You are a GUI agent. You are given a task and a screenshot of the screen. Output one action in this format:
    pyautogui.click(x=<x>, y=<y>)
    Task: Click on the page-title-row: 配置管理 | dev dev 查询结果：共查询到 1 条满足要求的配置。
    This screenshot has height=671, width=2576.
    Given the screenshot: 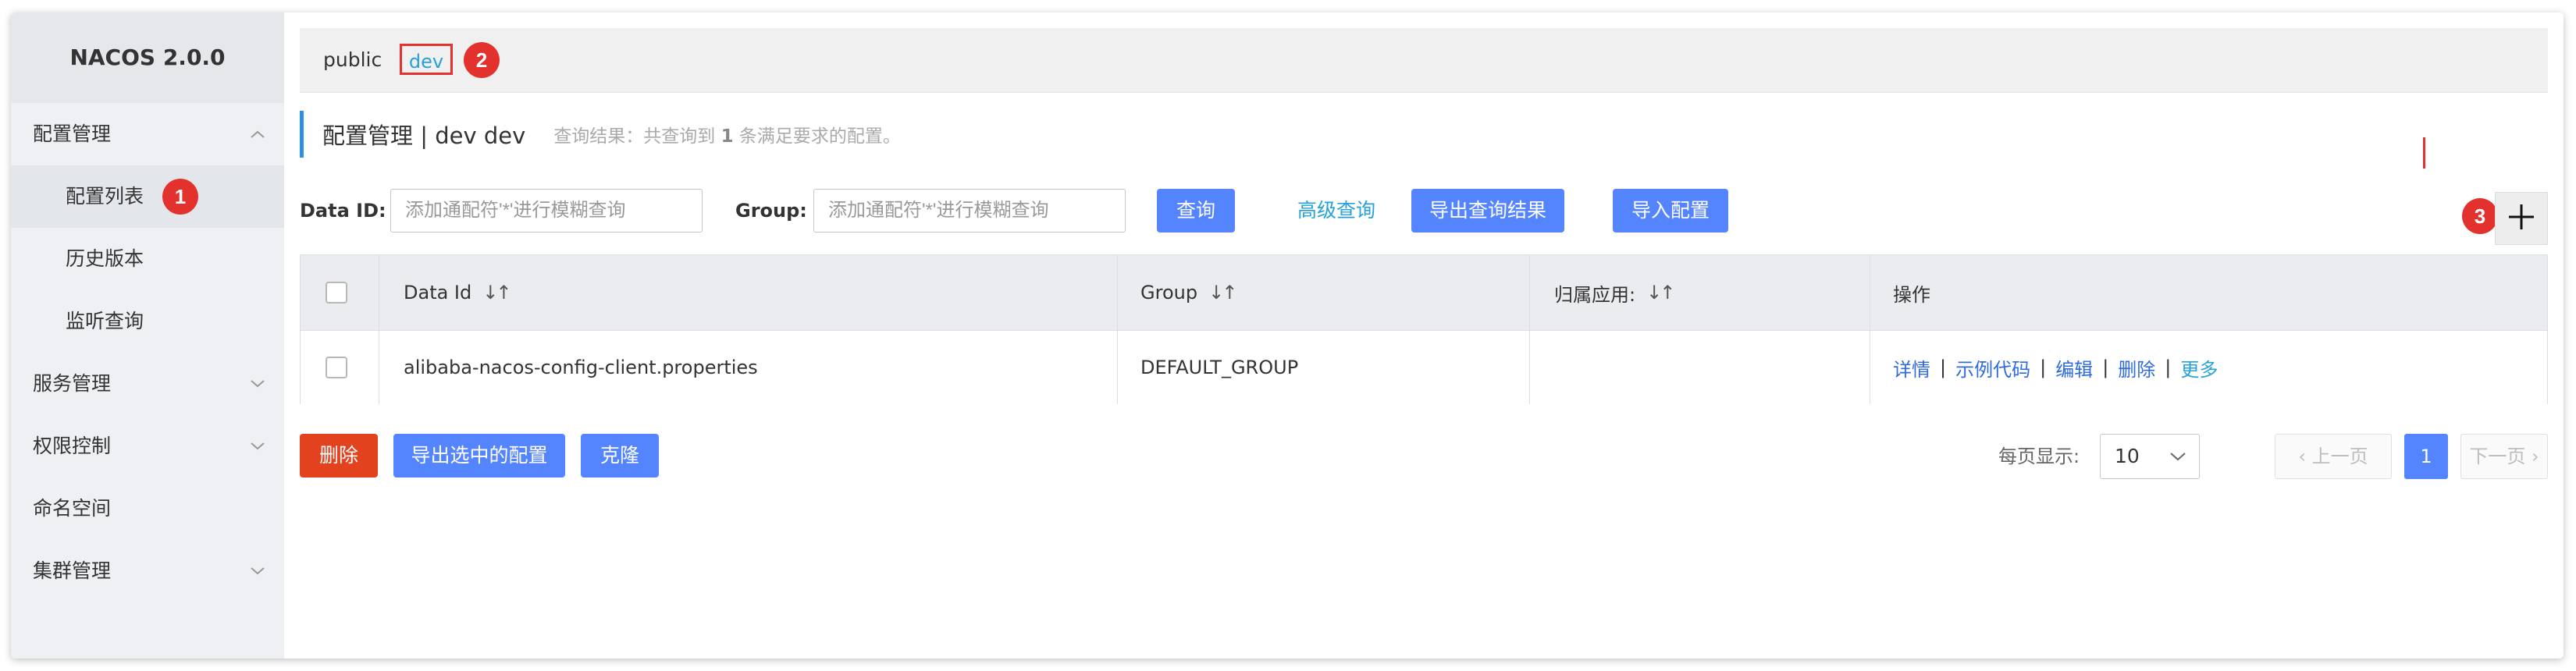 What is the action you would take?
    pyautogui.click(x=600, y=134)
    